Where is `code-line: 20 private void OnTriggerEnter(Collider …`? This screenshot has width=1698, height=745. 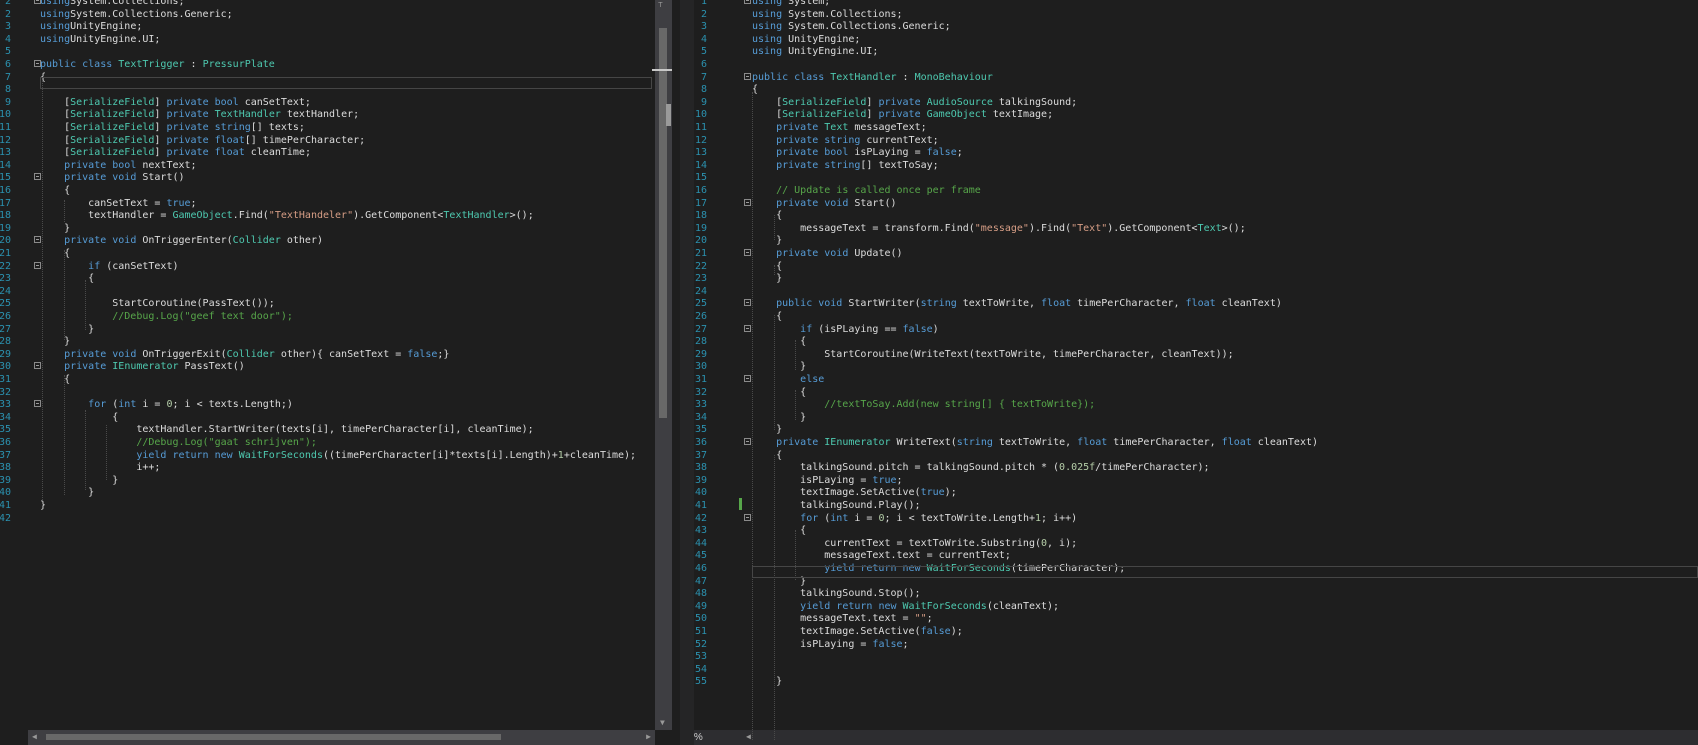 code-line: 20 private void OnTriggerEnter(Collider … is located at coordinates (340, 241).